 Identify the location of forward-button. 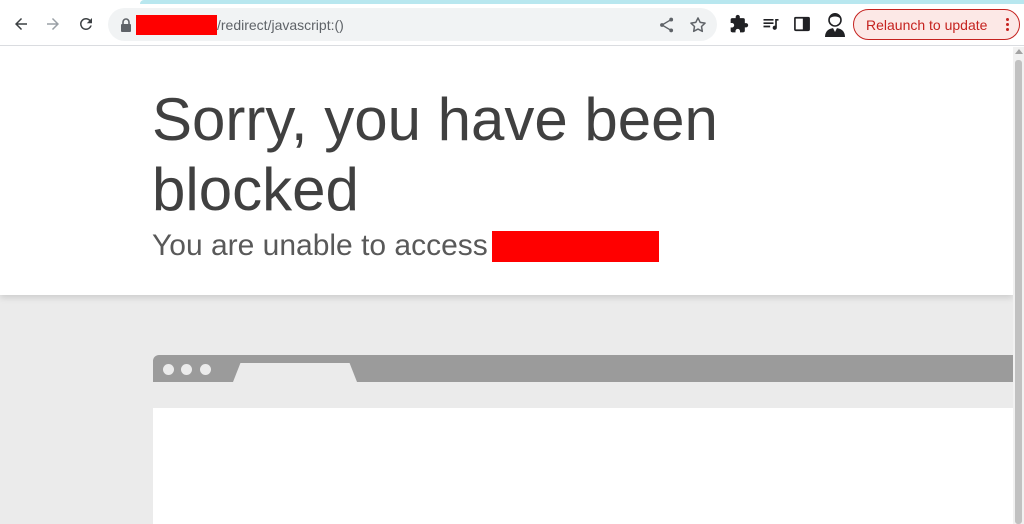
(53, 24).